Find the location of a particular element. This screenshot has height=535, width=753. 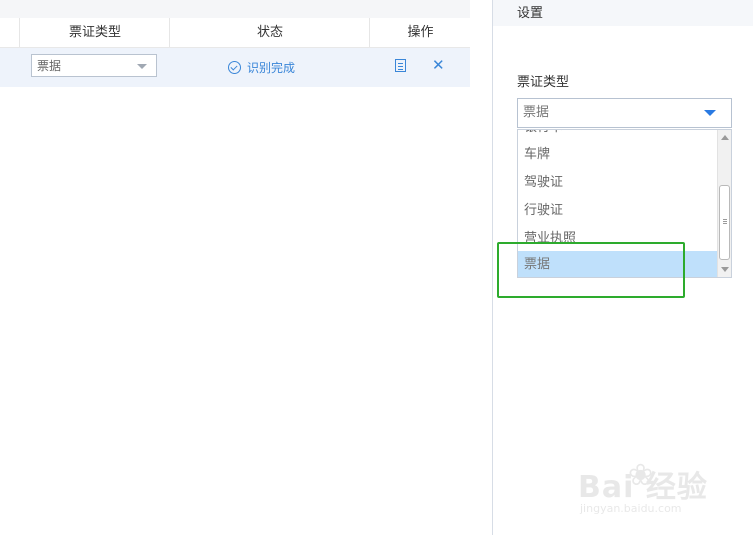

option-business-license: 营业执照 is located at coordinates (617, 239).